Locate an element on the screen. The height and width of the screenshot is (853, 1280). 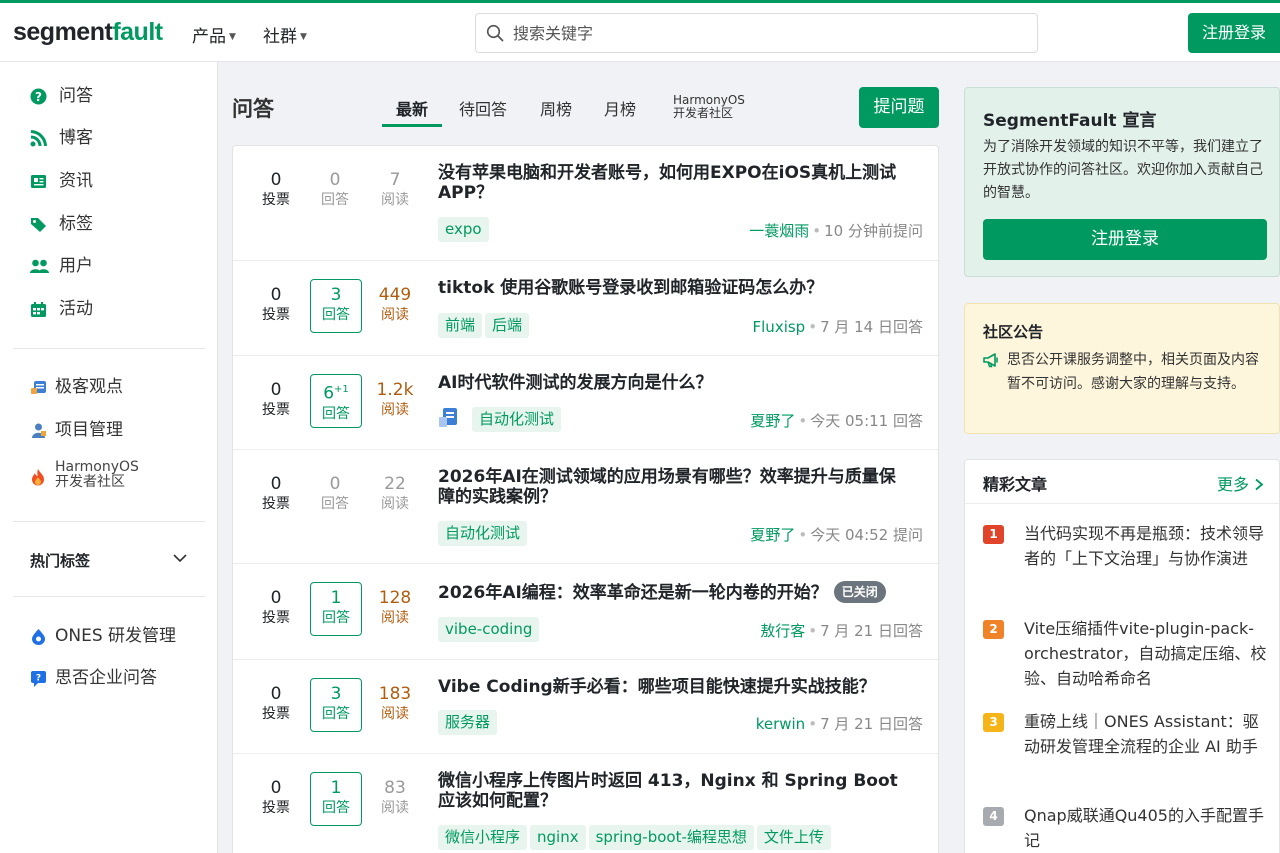
harmonyos-line1: HarmonyOS is located at coordinates (97, 467).